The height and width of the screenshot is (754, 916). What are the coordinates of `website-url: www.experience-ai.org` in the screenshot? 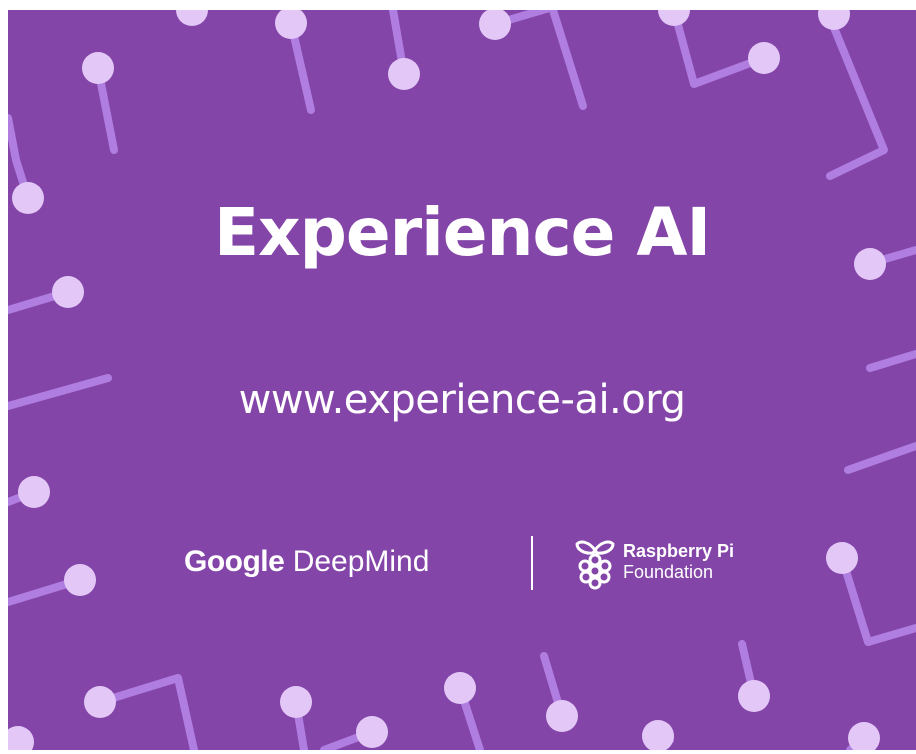 It's located at (462, 400).